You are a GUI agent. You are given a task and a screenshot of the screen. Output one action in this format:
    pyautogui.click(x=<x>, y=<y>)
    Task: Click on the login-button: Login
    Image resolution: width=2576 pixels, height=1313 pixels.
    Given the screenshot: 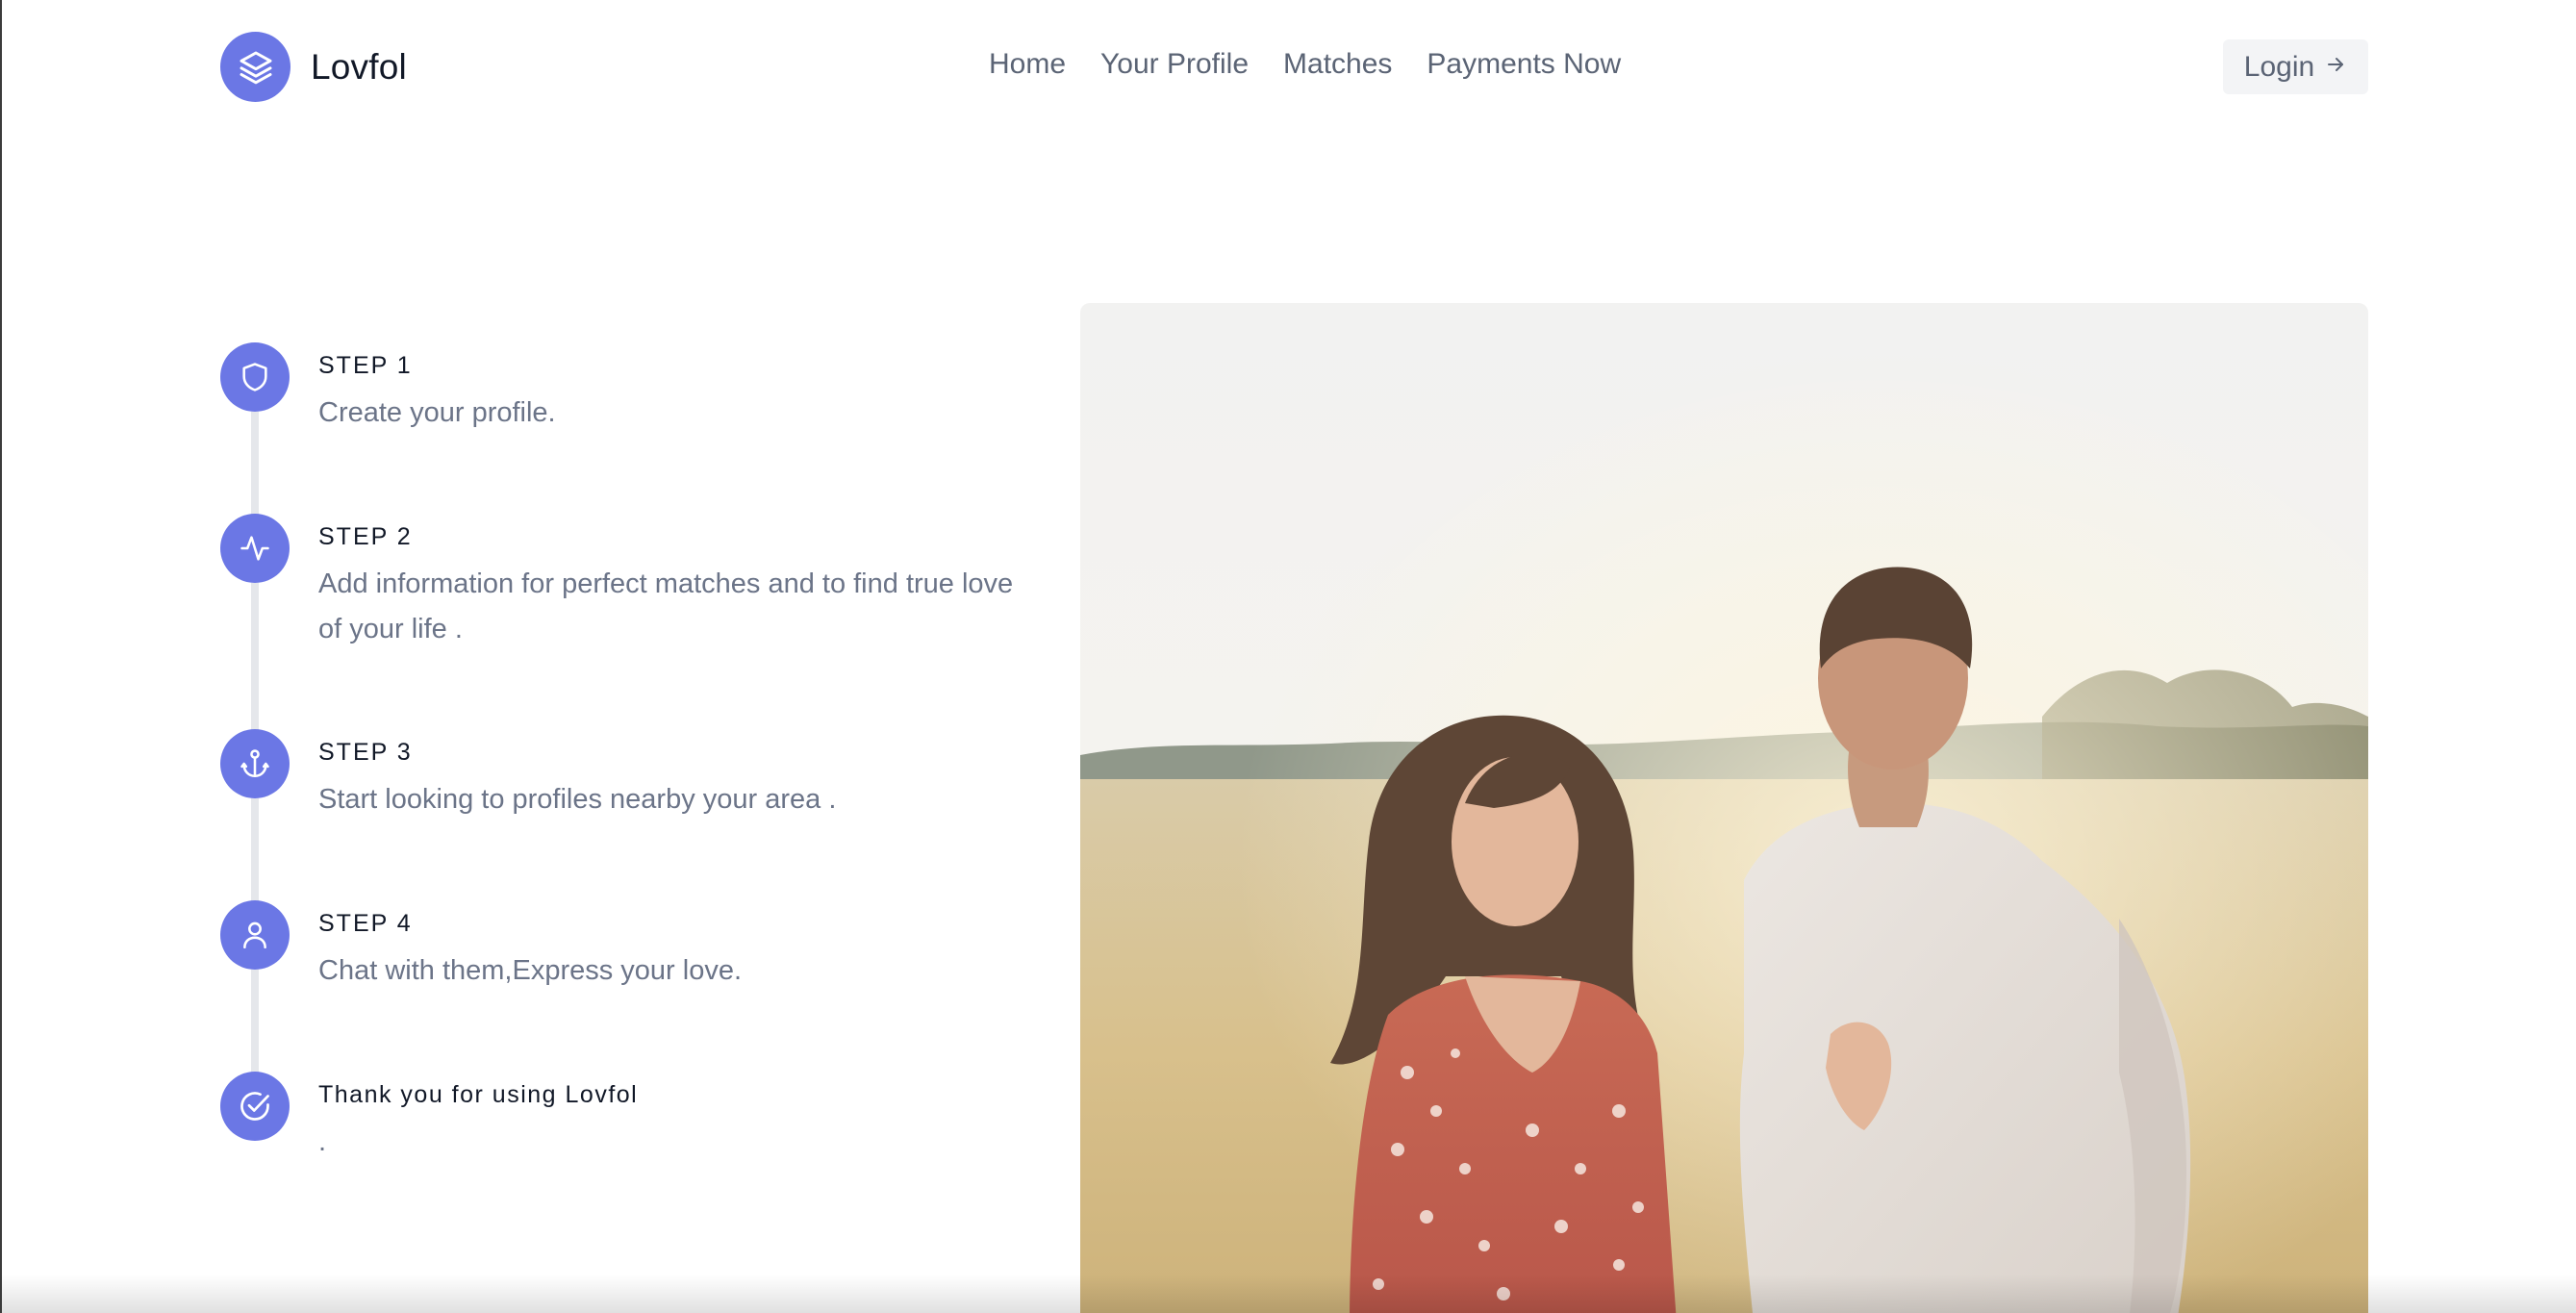 What is the action you would take?
    pyautogui.click(x=2295, y=66)
    